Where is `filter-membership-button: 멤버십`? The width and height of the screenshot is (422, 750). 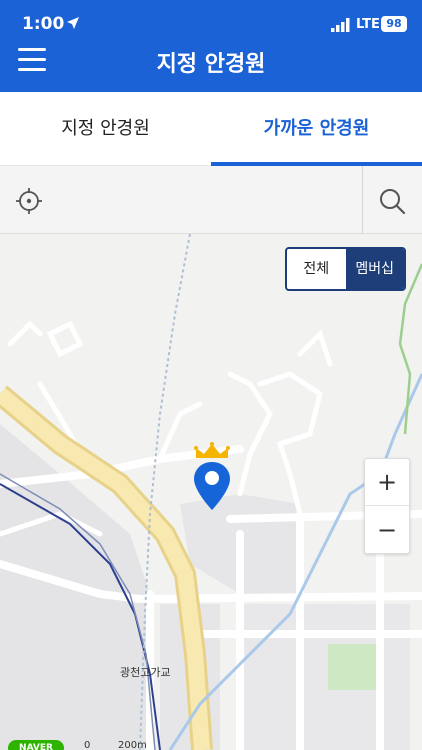
filter-membership-button: 멤버십 is located at coordinates (374, 269).